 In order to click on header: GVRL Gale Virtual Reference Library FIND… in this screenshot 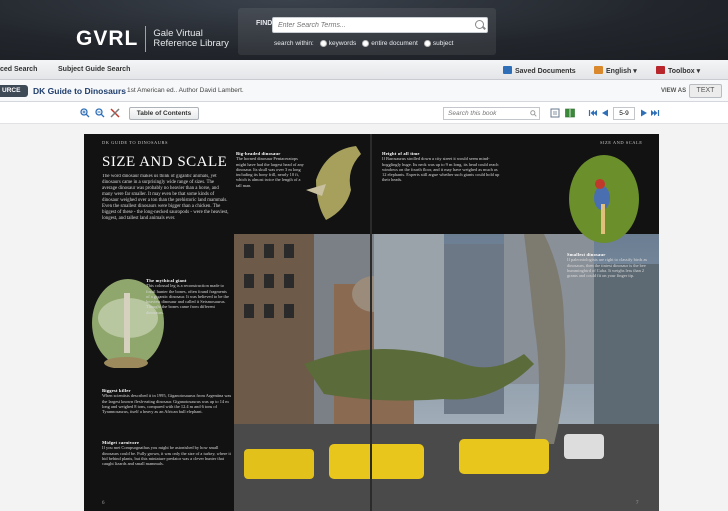, I will do `click(364, 30)`.